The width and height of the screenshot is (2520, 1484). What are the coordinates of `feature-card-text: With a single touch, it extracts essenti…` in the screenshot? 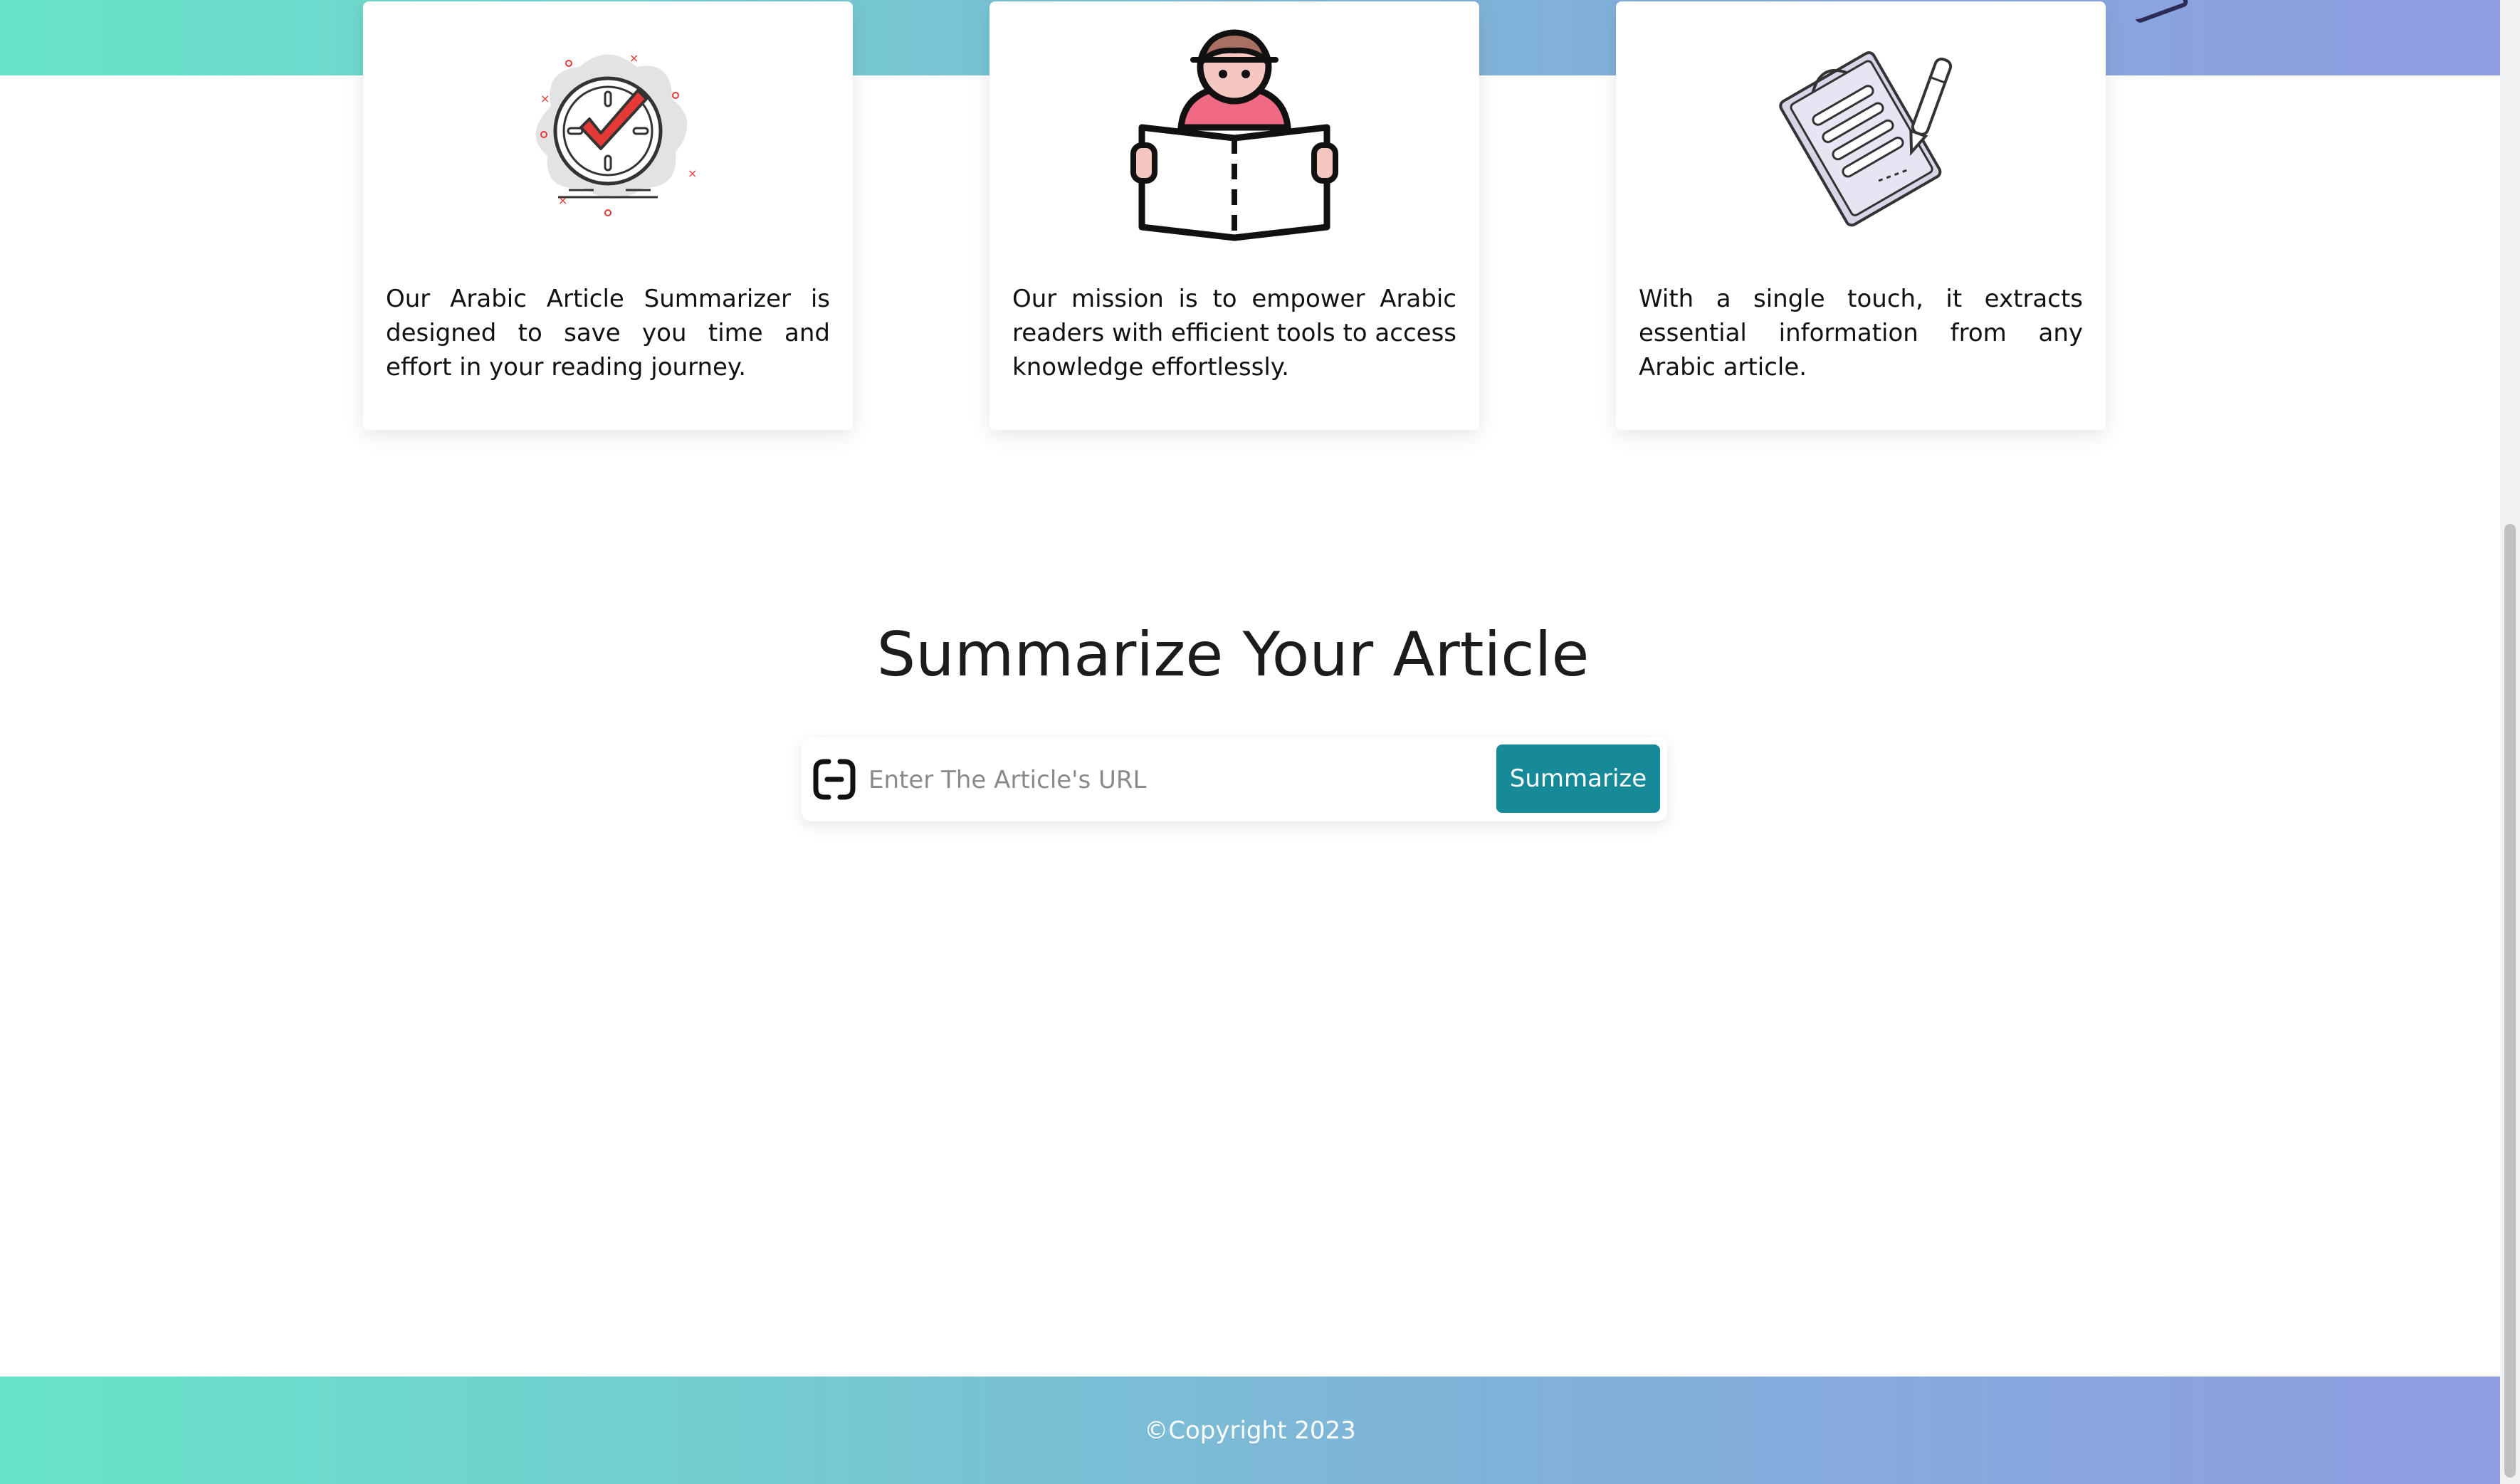 It's located at (1861, 333).